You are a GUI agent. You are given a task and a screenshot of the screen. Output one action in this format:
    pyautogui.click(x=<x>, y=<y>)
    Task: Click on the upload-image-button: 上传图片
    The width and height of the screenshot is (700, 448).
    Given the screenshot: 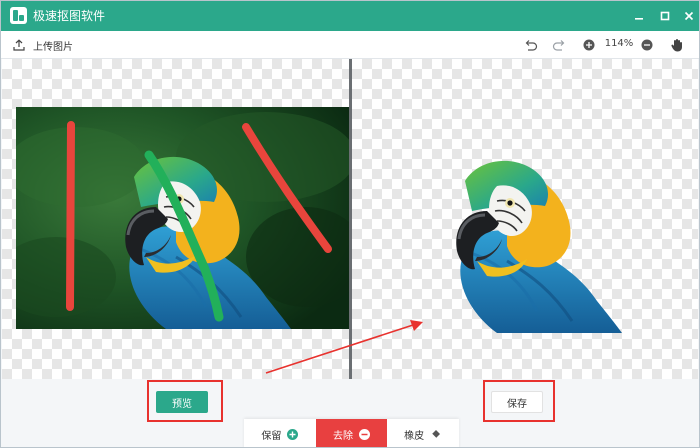 What is the action you would take?
    pyautogui.click(x=43, y=45)
    